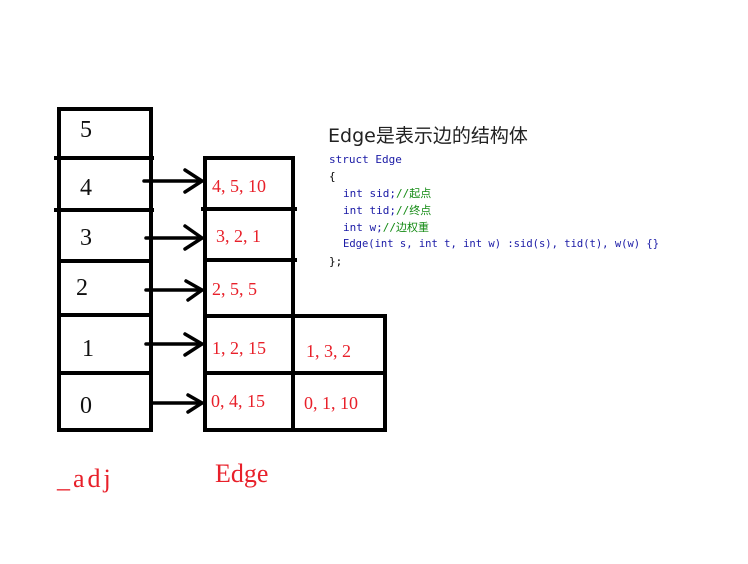  Describe the element at coordinates (405, 227) in the screenshot. I see `code-w-comment: //边权重` at that location.